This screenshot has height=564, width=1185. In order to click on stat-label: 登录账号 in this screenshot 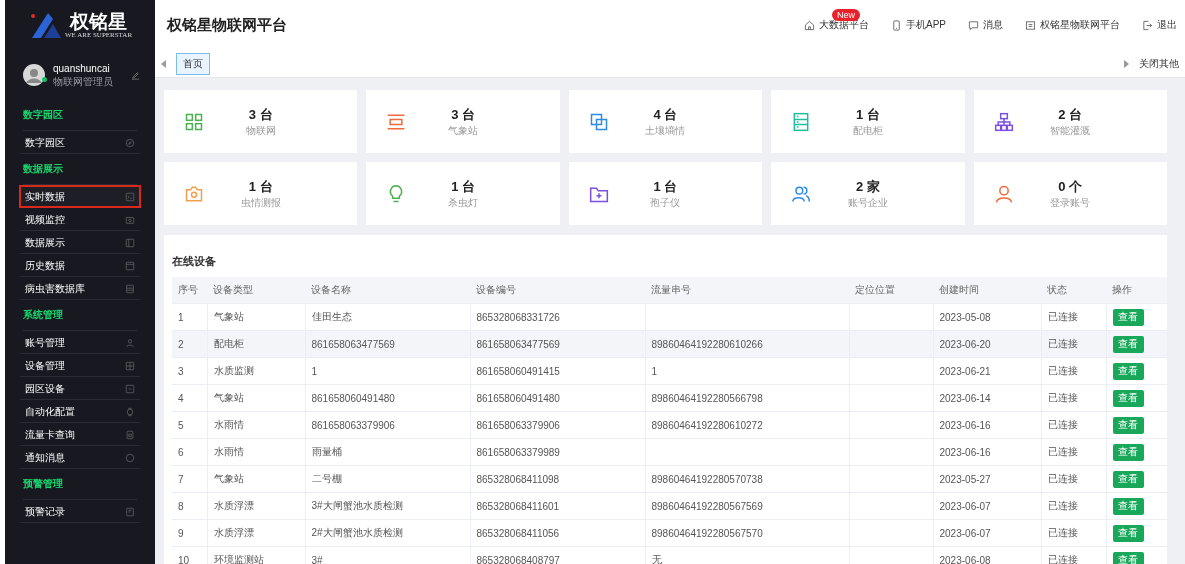, I will do `click(1070, 202)`.